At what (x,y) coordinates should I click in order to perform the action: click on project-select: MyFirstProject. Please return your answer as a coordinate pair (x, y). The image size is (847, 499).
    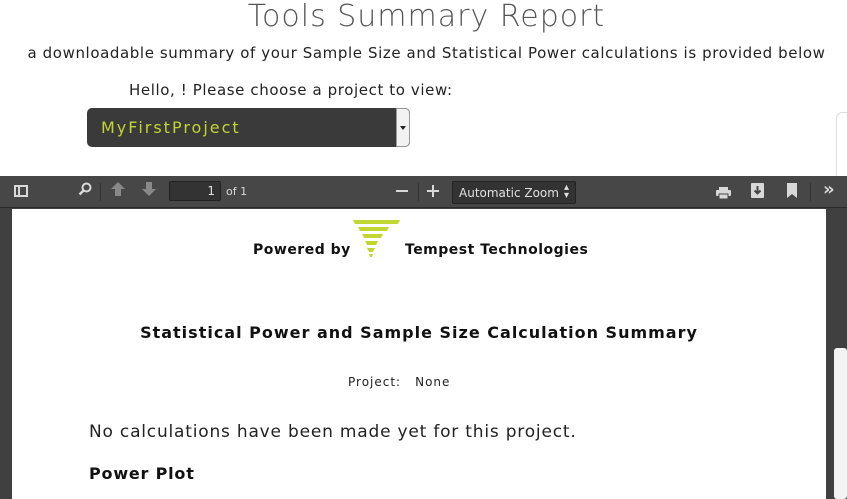
    Looking at the image, I should click on (248, 127).